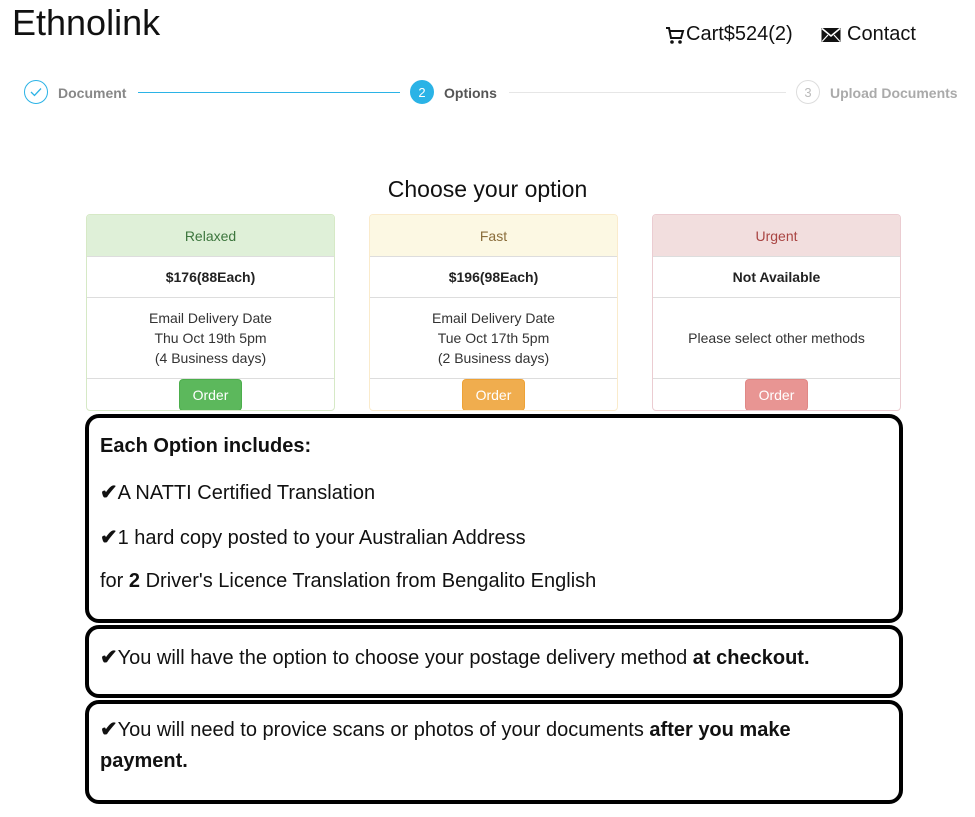 The width and height of the screenshot is (975, 817). What do you see at coordinates (210, 277) in the screenshot?
I see `option-price: $176(88Each)` at bounding box center [210, 277].